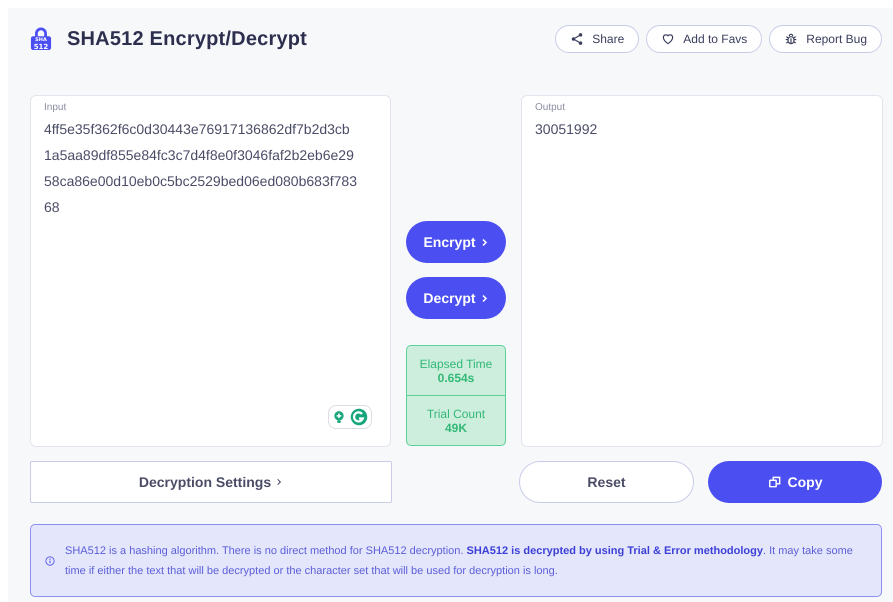 The image size is (893, 602). I want to click on field-label: Input, so click(56, 107).